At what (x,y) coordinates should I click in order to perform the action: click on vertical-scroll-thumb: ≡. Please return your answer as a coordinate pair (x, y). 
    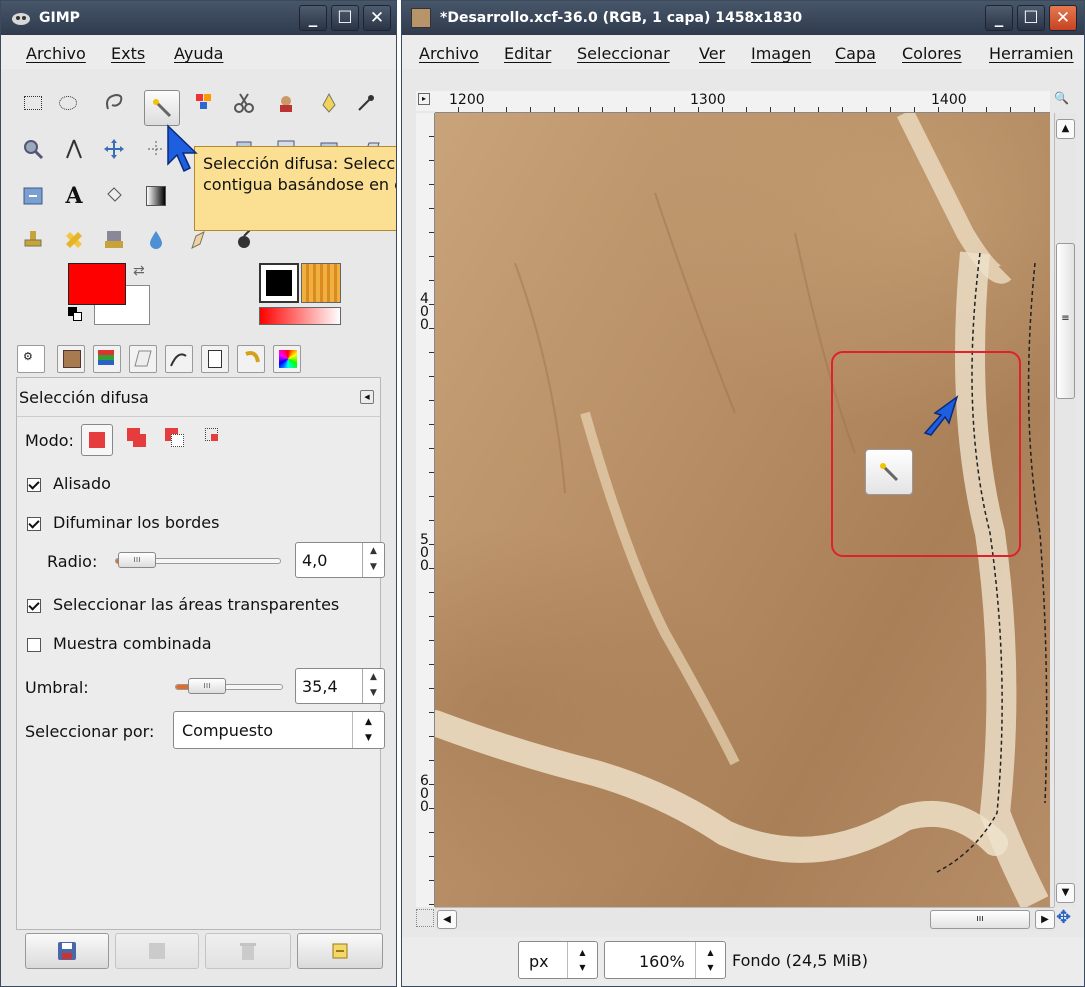
    Looking at the image, I should click on (1065, 321).